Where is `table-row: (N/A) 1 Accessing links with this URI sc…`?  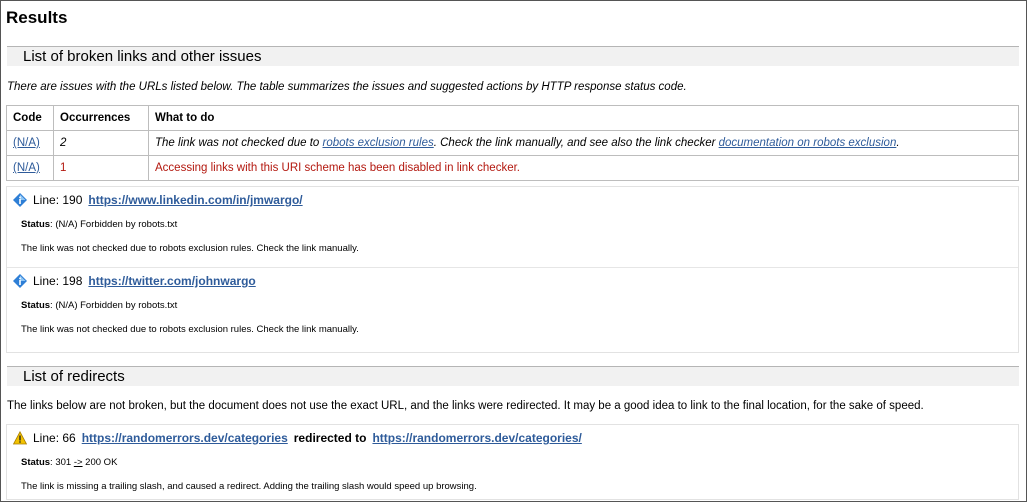 table-row: (N/A) 1 Accessing links with this URI sc… is located at coordinates (512, 168).